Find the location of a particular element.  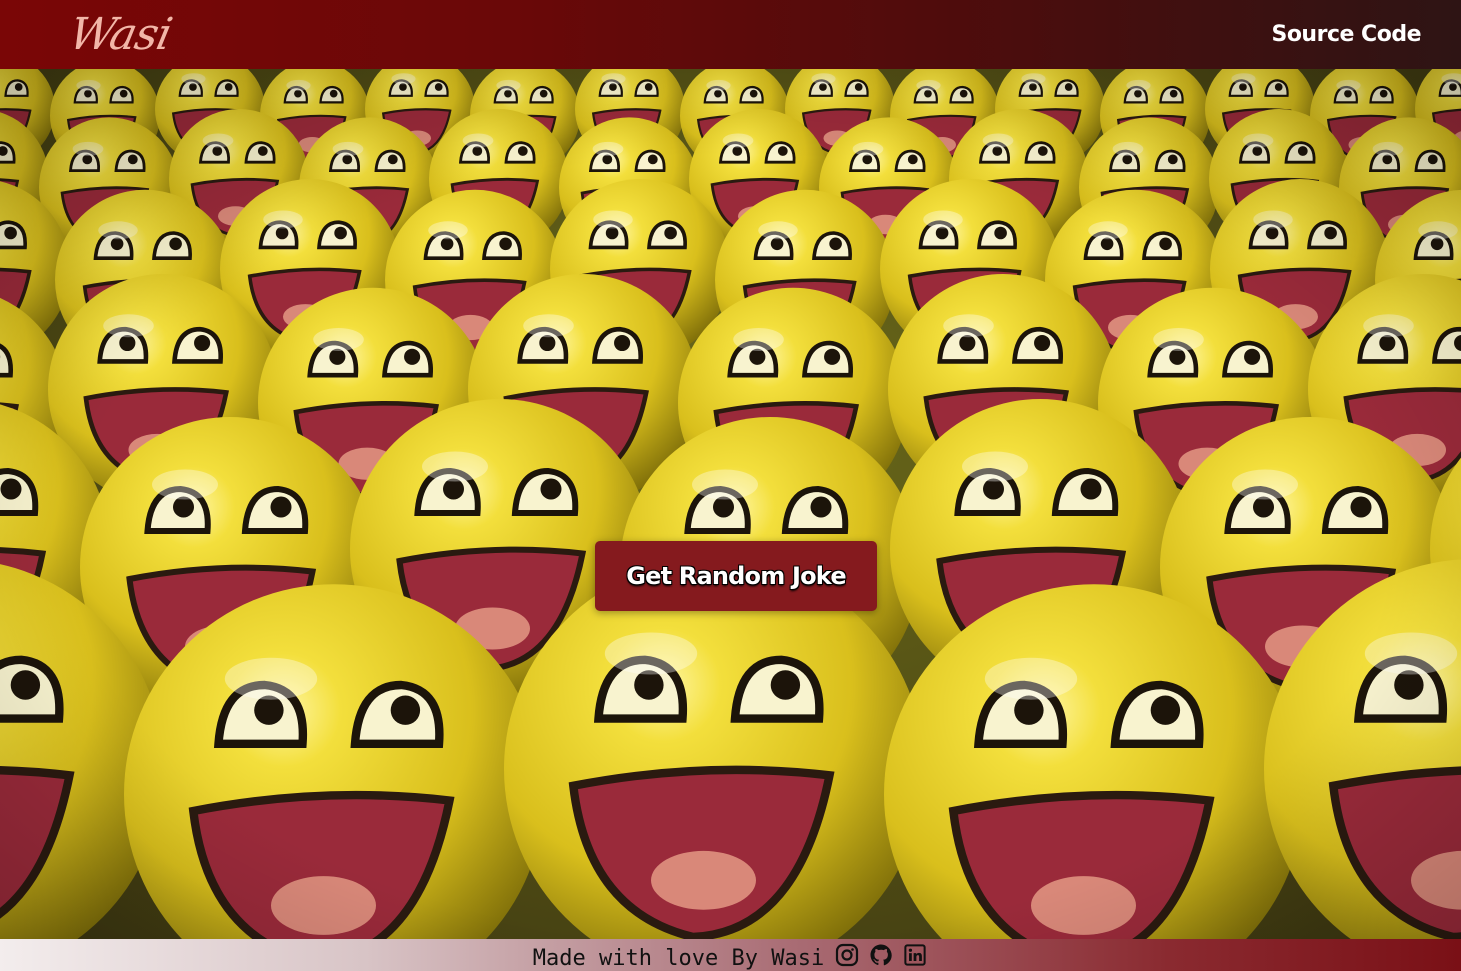

logo: Wasi is located at coordinates (120, 34).